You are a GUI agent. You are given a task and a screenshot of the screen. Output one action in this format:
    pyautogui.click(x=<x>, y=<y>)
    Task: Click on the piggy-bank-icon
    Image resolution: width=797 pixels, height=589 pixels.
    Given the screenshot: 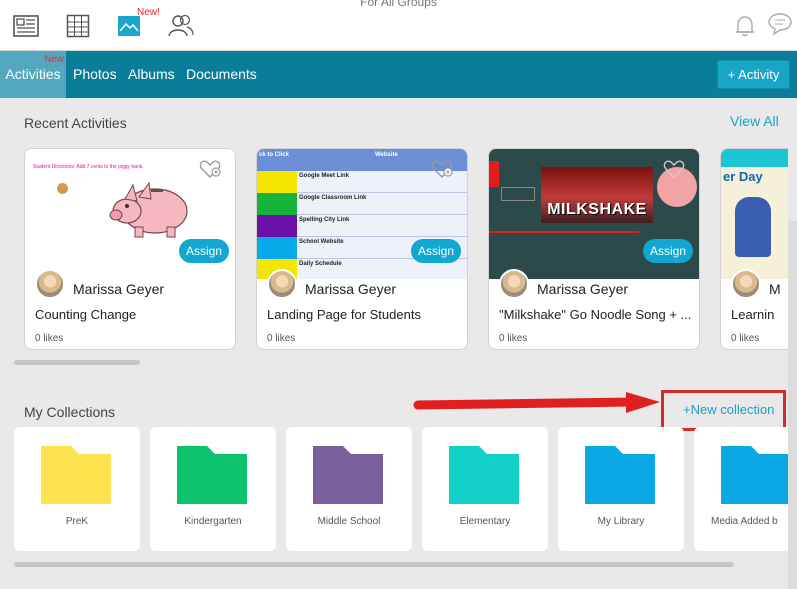 What is the action you would take?
    pyautogui.click(x=148, y=209)
    